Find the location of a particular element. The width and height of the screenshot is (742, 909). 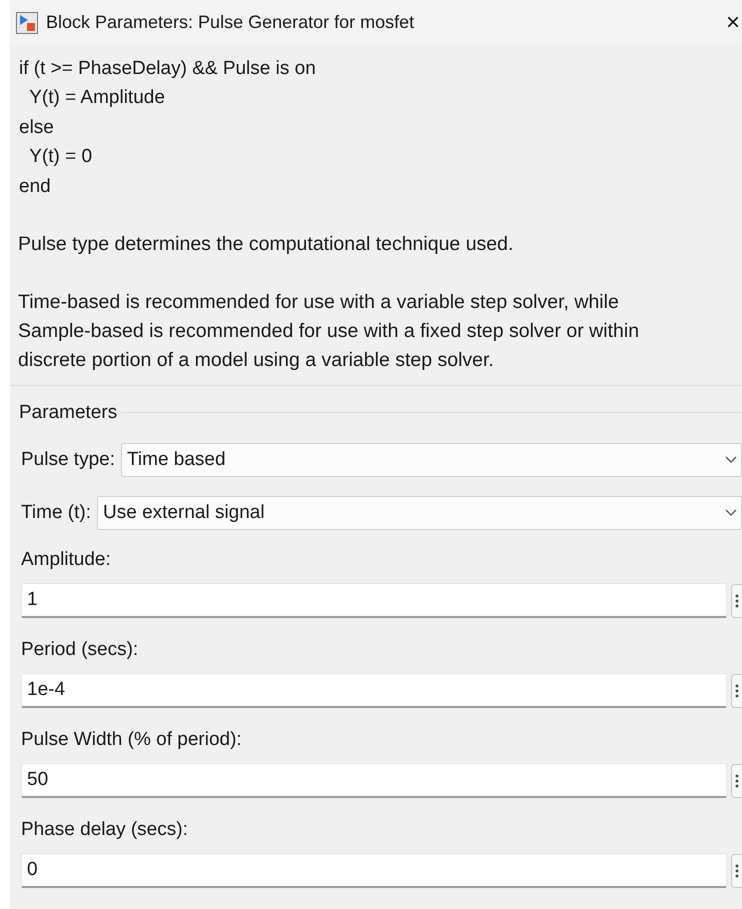

field-label: Pulse type: is located at coordinates (68, 460).